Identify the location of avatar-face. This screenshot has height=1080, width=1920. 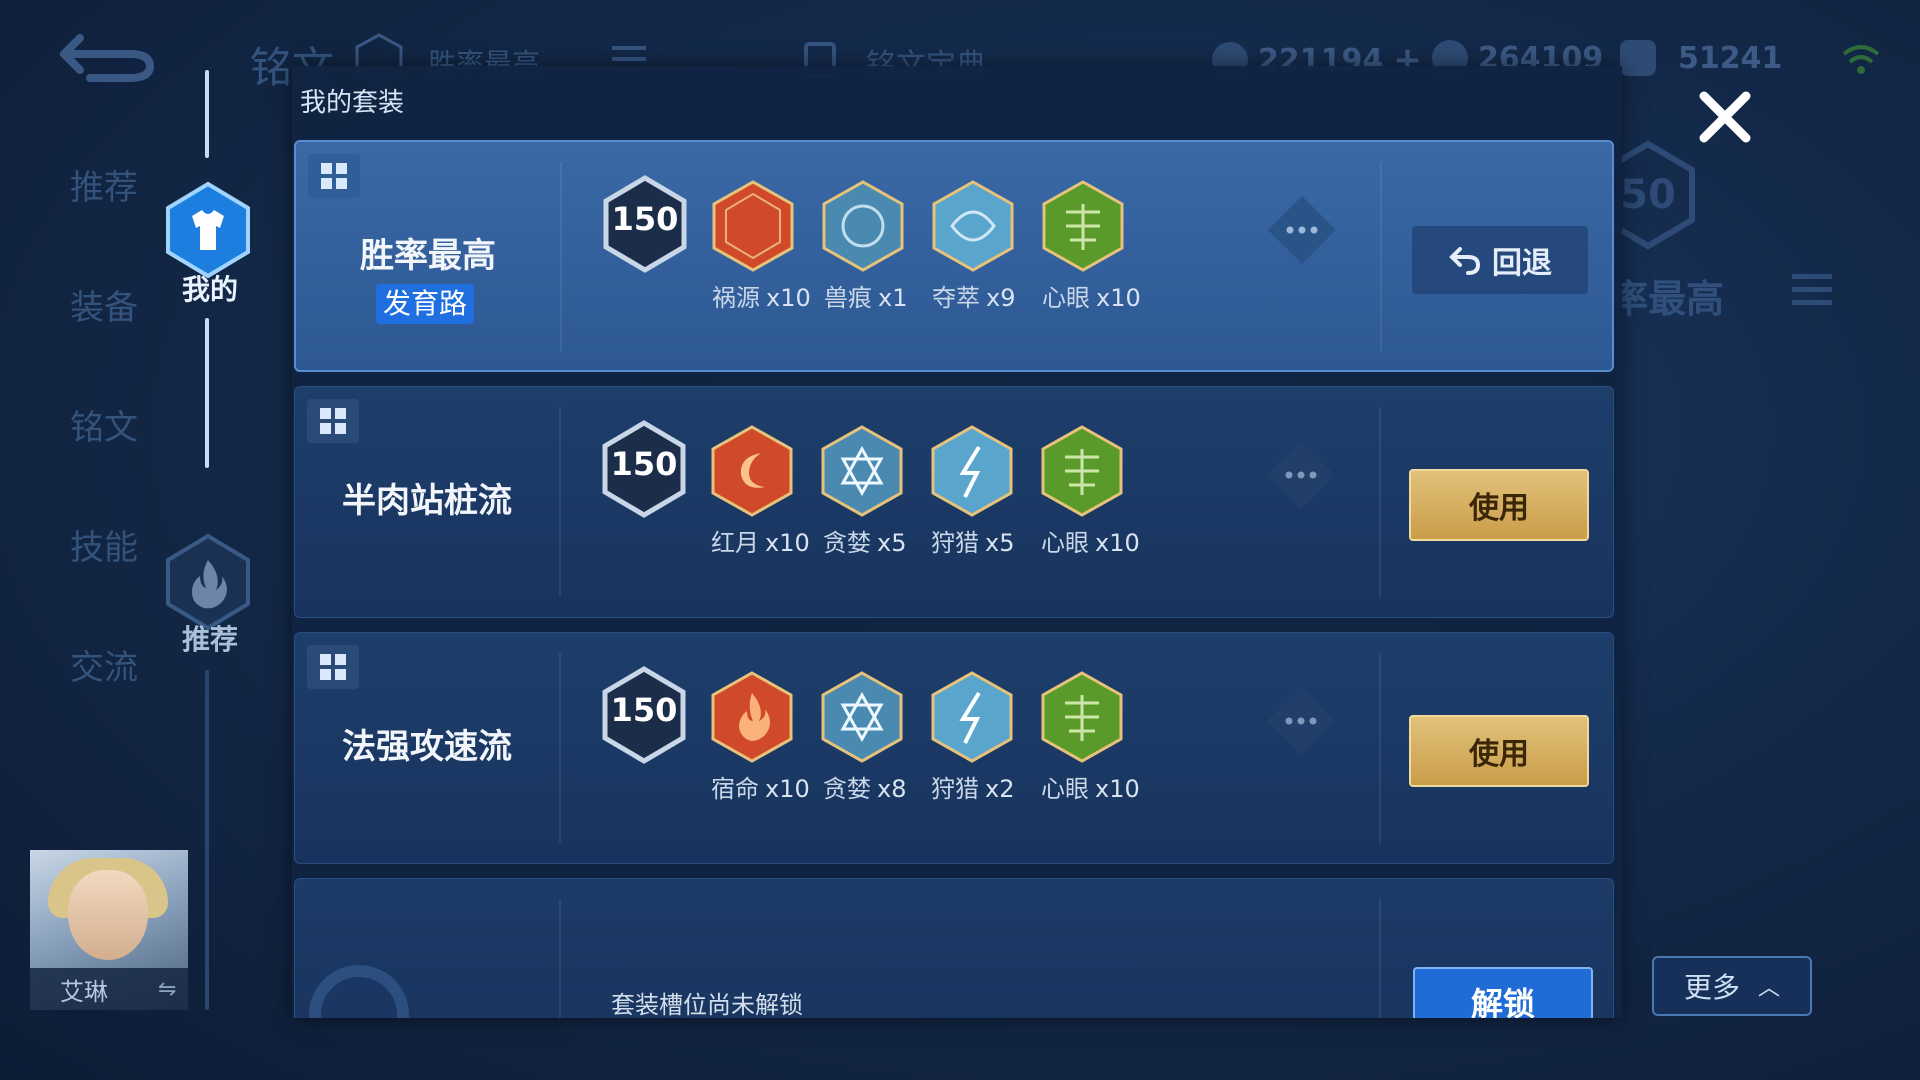
(108, 915).